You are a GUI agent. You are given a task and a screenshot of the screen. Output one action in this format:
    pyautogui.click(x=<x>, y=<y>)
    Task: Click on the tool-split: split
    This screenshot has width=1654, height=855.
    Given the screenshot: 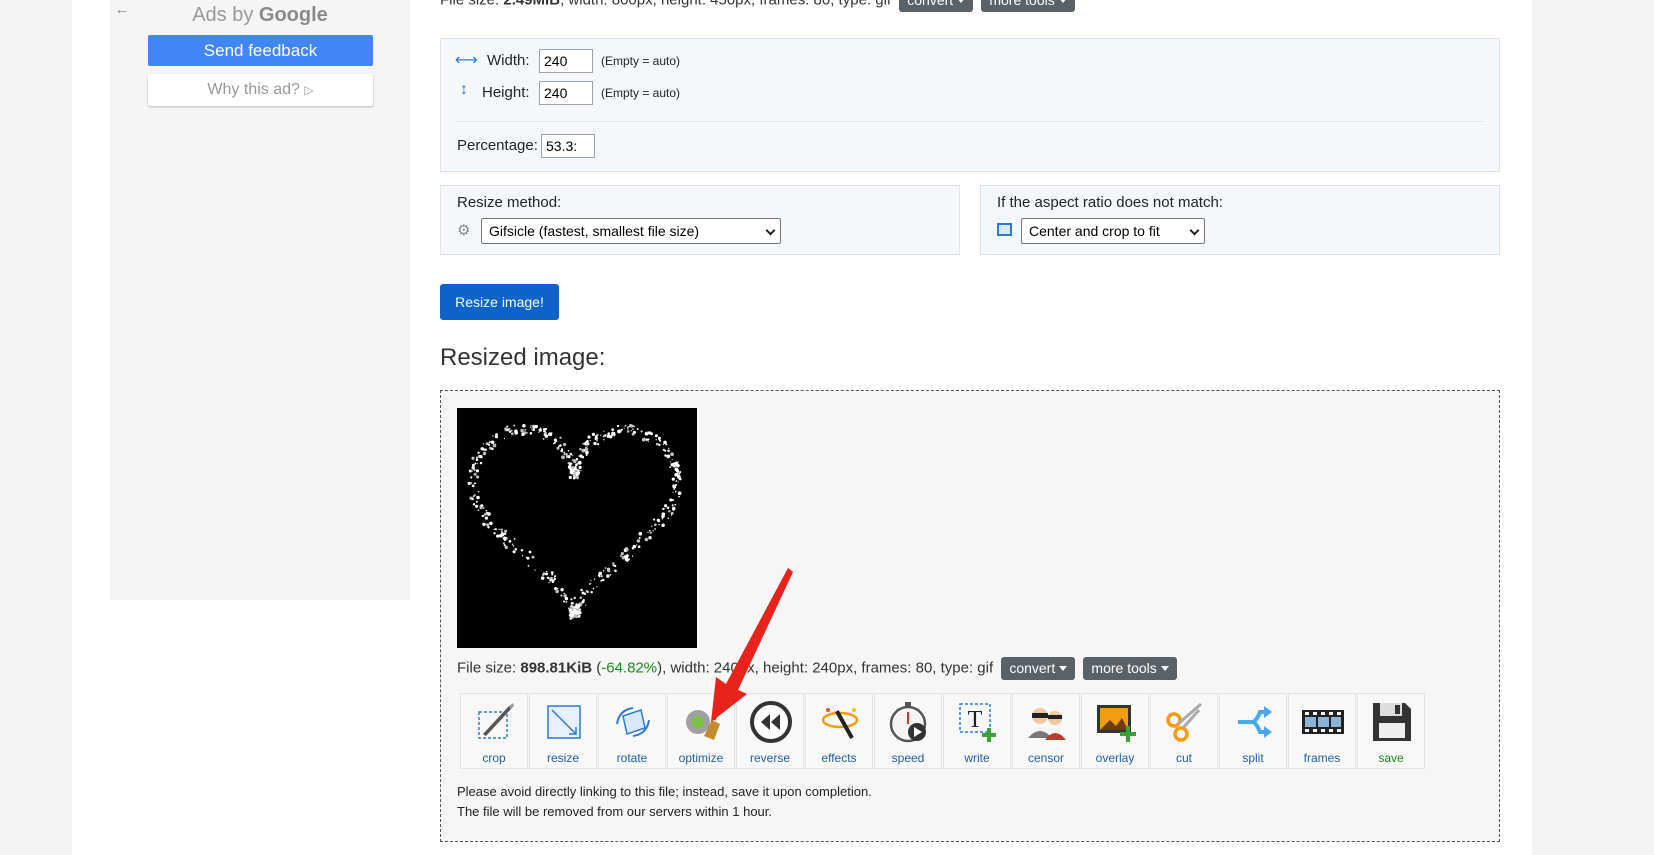 What is the action you would take?
    pyautogui.click(x=1253, y=731)
    